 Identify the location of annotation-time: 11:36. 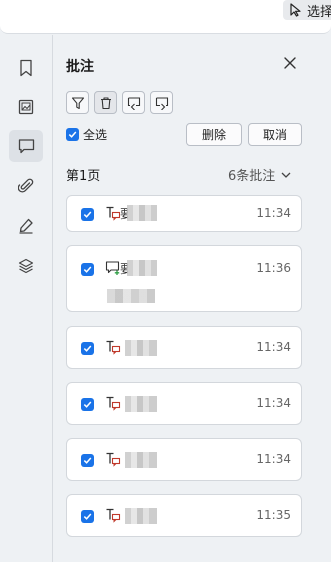
(273, 268).